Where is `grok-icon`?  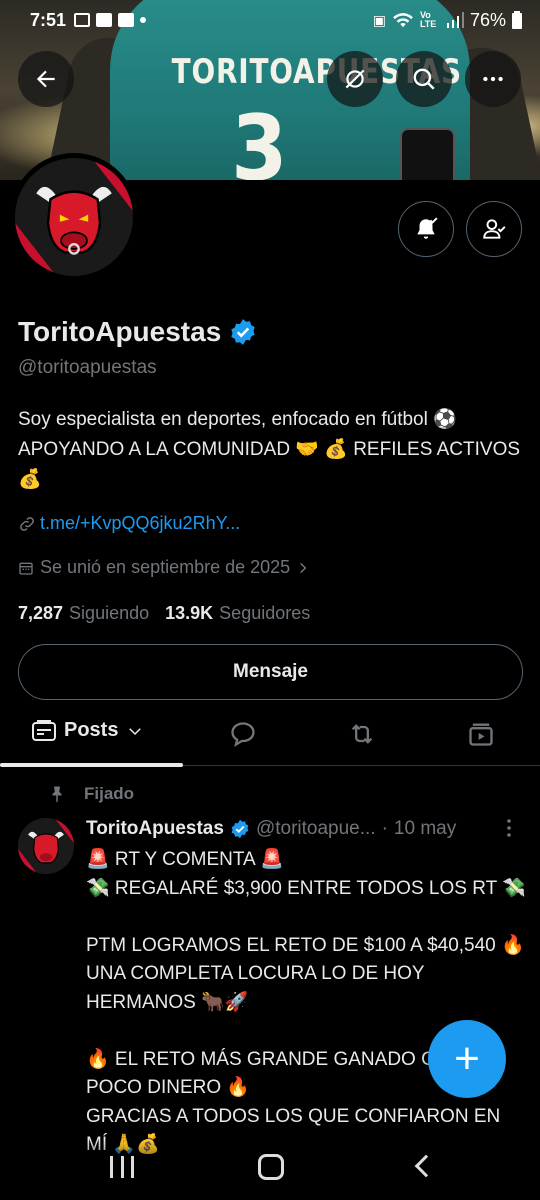 grok-icon is located at coordinates (355, 79).